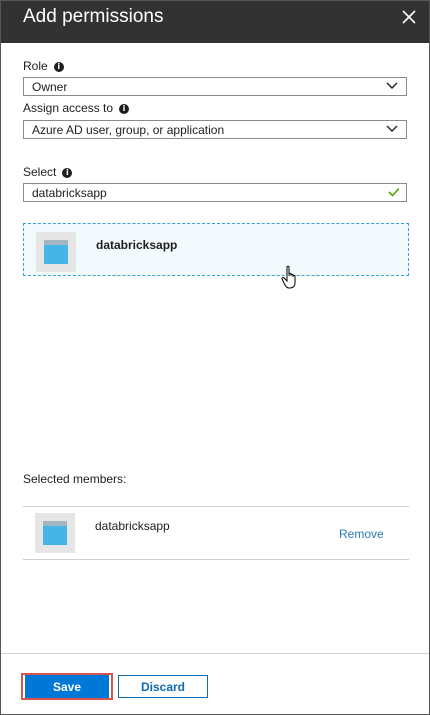  I want to click on role-dropdown: Owner, so click(215, 86).